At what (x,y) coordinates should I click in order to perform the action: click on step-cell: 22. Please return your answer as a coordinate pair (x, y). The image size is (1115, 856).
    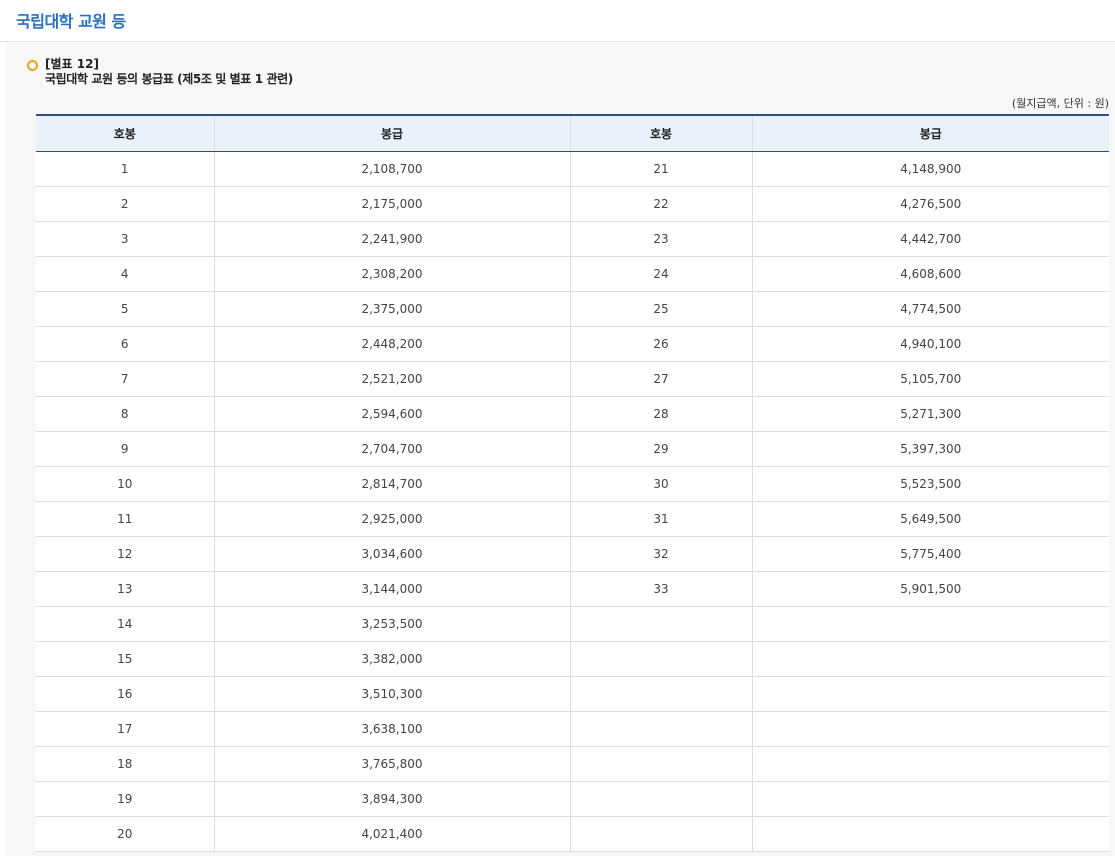
    Looking at the image, I should click on (660, 204).